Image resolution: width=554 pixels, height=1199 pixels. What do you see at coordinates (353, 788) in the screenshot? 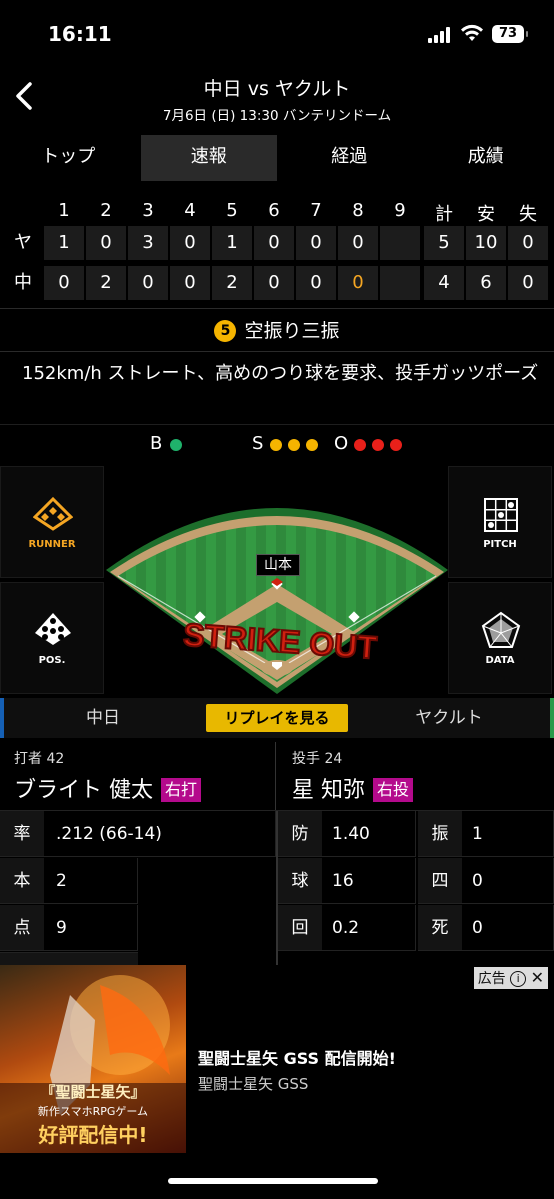
I see `pitcher-name-row: 星 知弥 右投` at bounding box center [353, 788].